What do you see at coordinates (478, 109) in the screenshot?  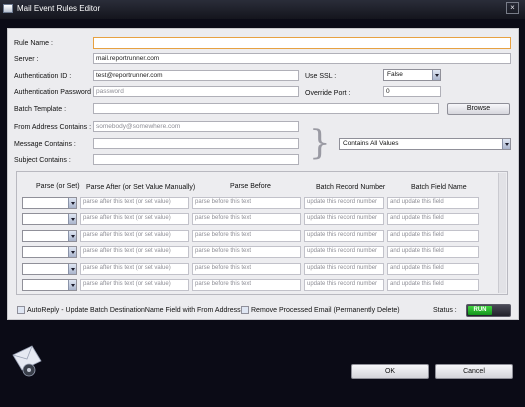 I see `browse-button: Browse` at bounding box center [478, 109].